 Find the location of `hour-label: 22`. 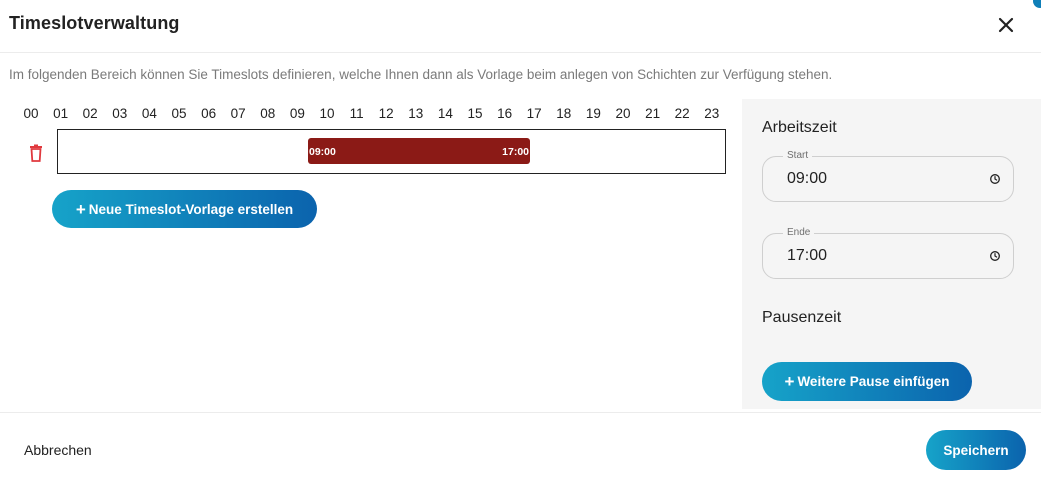

hour-label: 22 is located at coordinates (682, 113).